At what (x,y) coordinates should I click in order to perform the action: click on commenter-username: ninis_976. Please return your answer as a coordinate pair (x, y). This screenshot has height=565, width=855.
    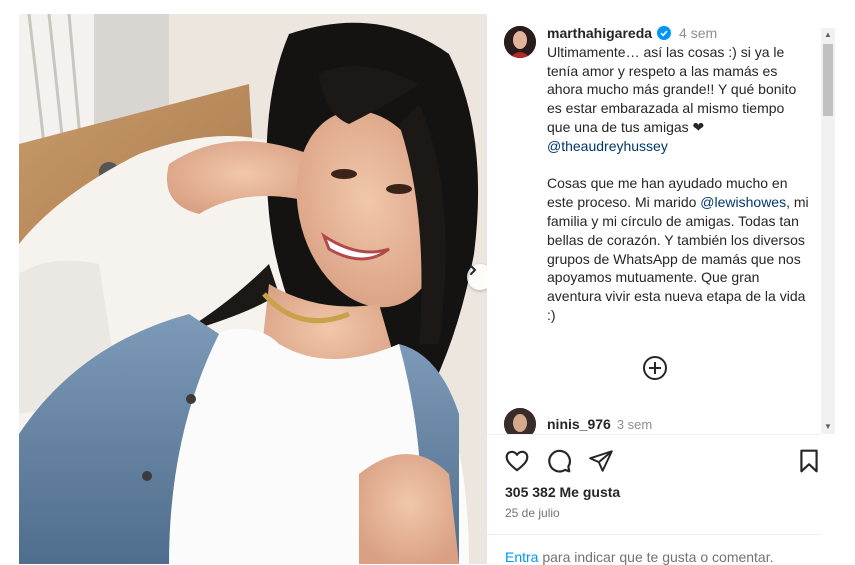
    Looking at the image, I should click on (579, 424).